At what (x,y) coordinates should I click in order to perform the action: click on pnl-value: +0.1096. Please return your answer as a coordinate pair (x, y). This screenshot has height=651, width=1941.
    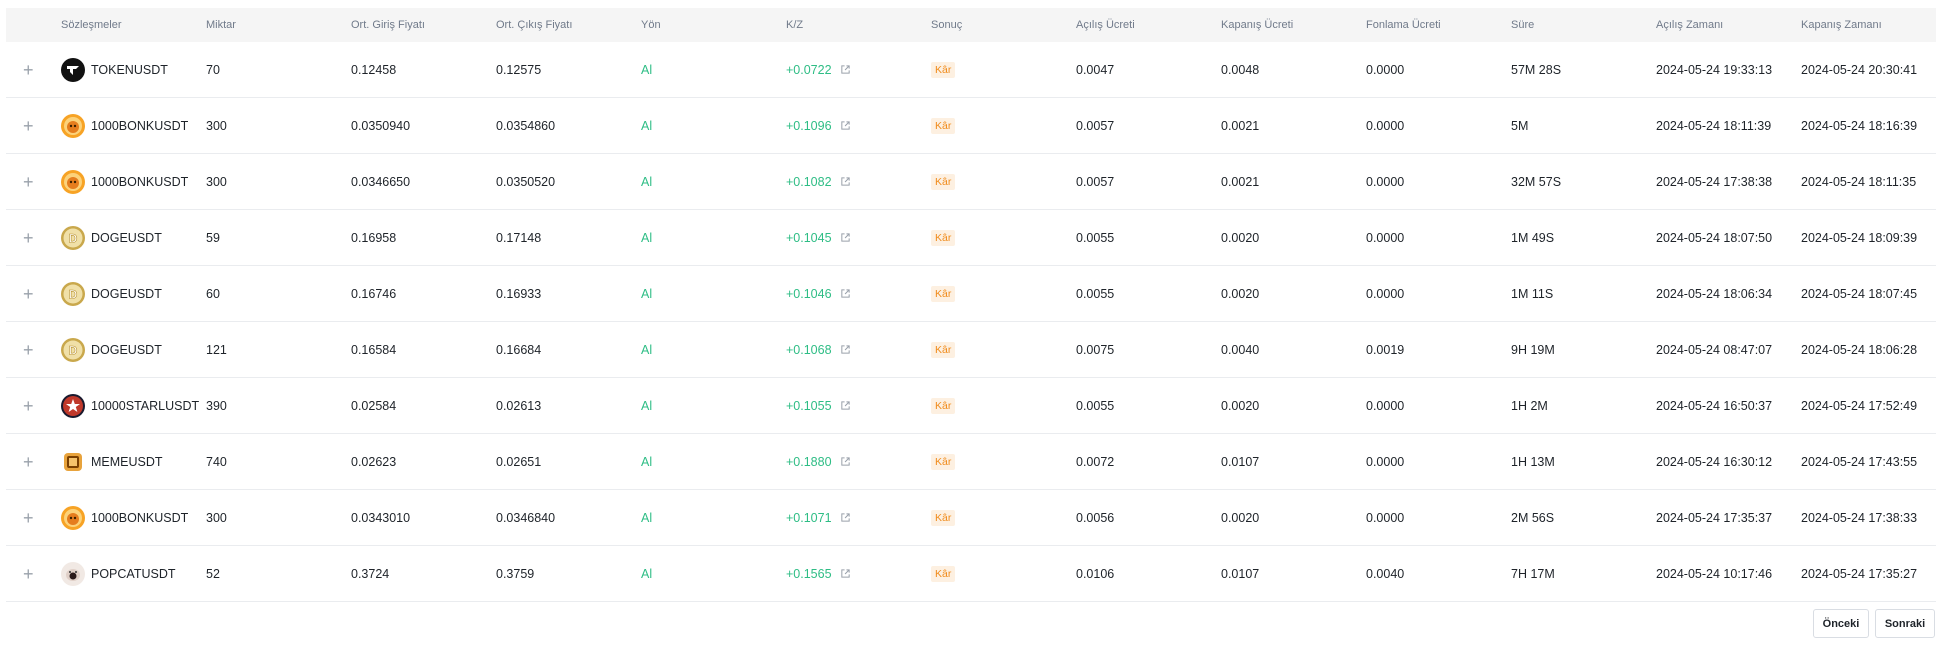
    Looking at the image, I should click on (809, 125).